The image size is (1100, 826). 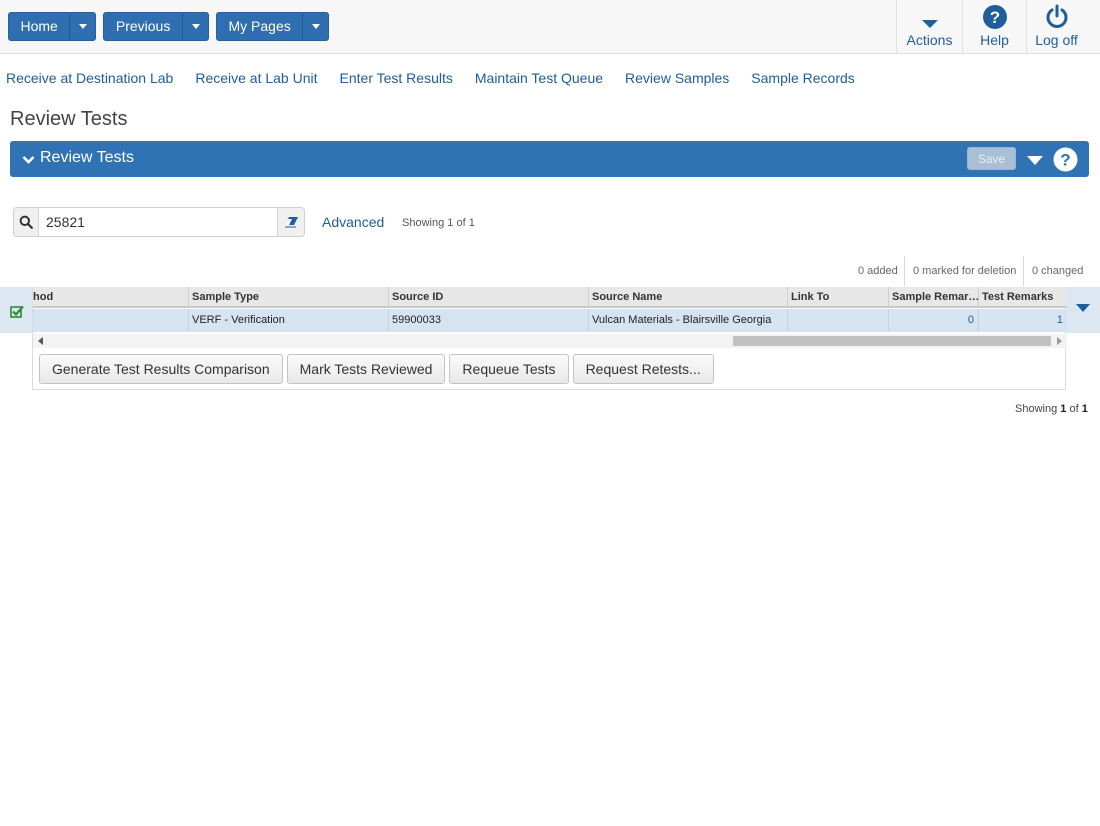 What do you see at coordinates (89, 78) in the screenshot?
I see `nav-receive-destination-lab: Receive at Destination Lab` at bounding box center [89, 78].